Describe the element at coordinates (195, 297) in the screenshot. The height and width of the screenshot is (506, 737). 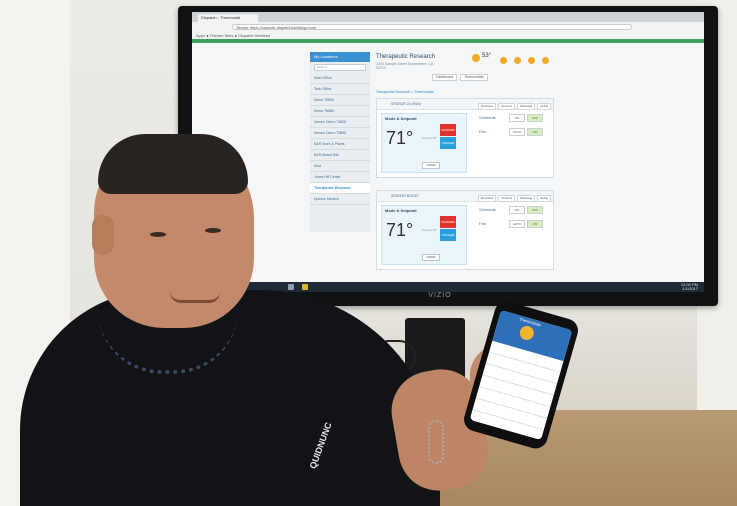
I see `person-smile` at that location.